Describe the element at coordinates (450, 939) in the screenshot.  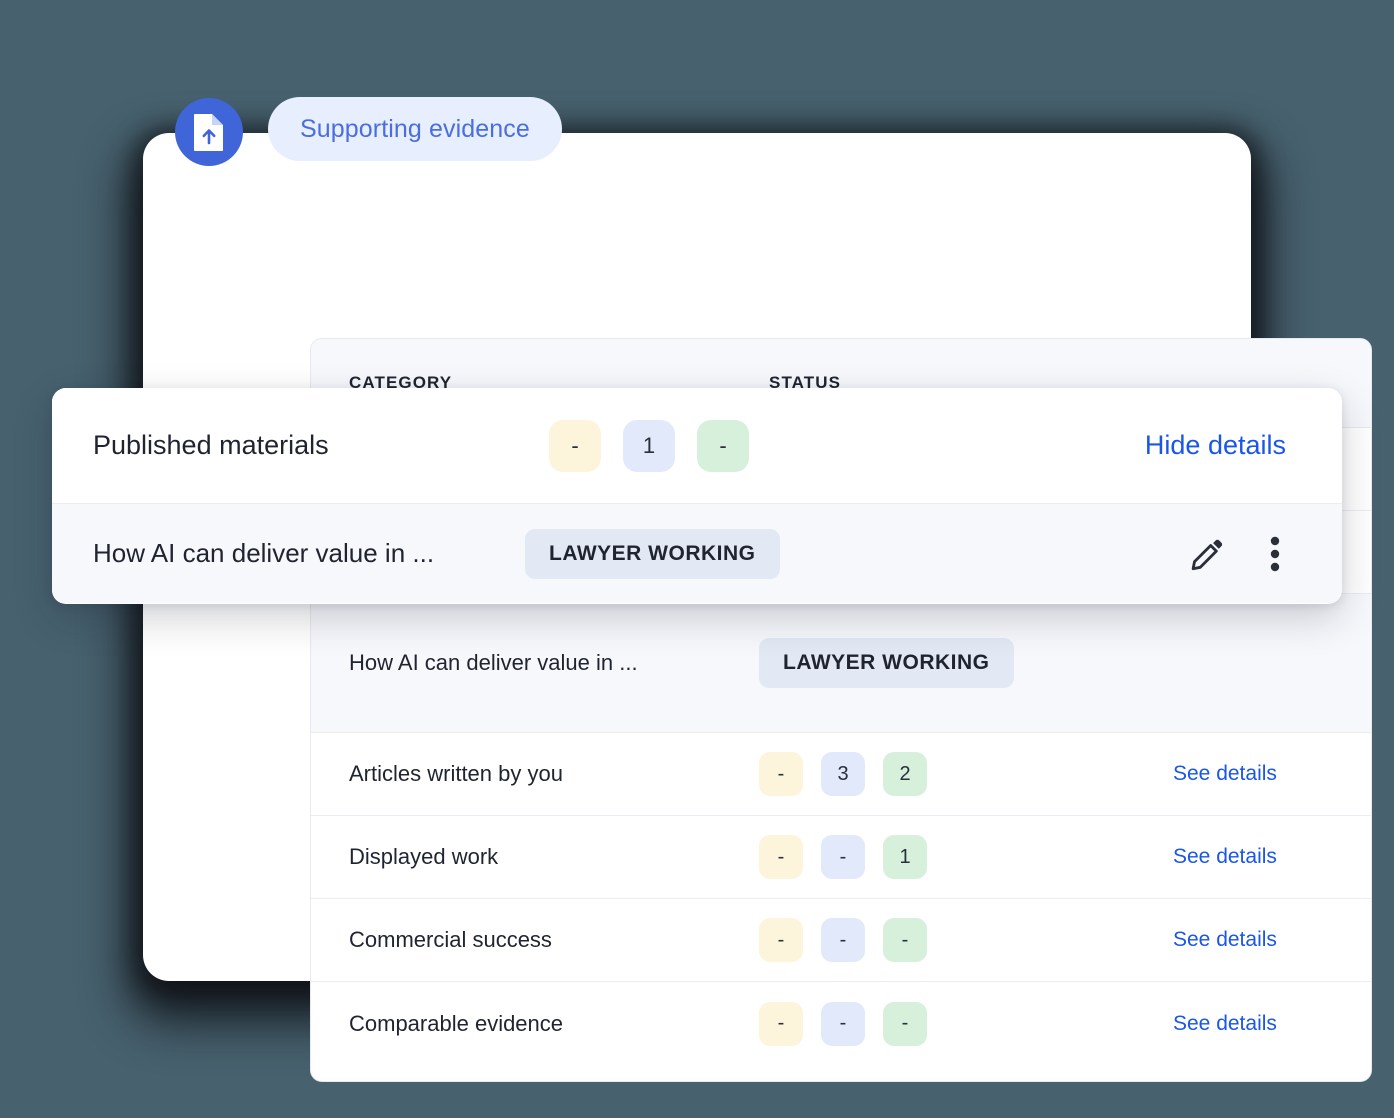
I see `row-category-label: Commercial success` at that location.